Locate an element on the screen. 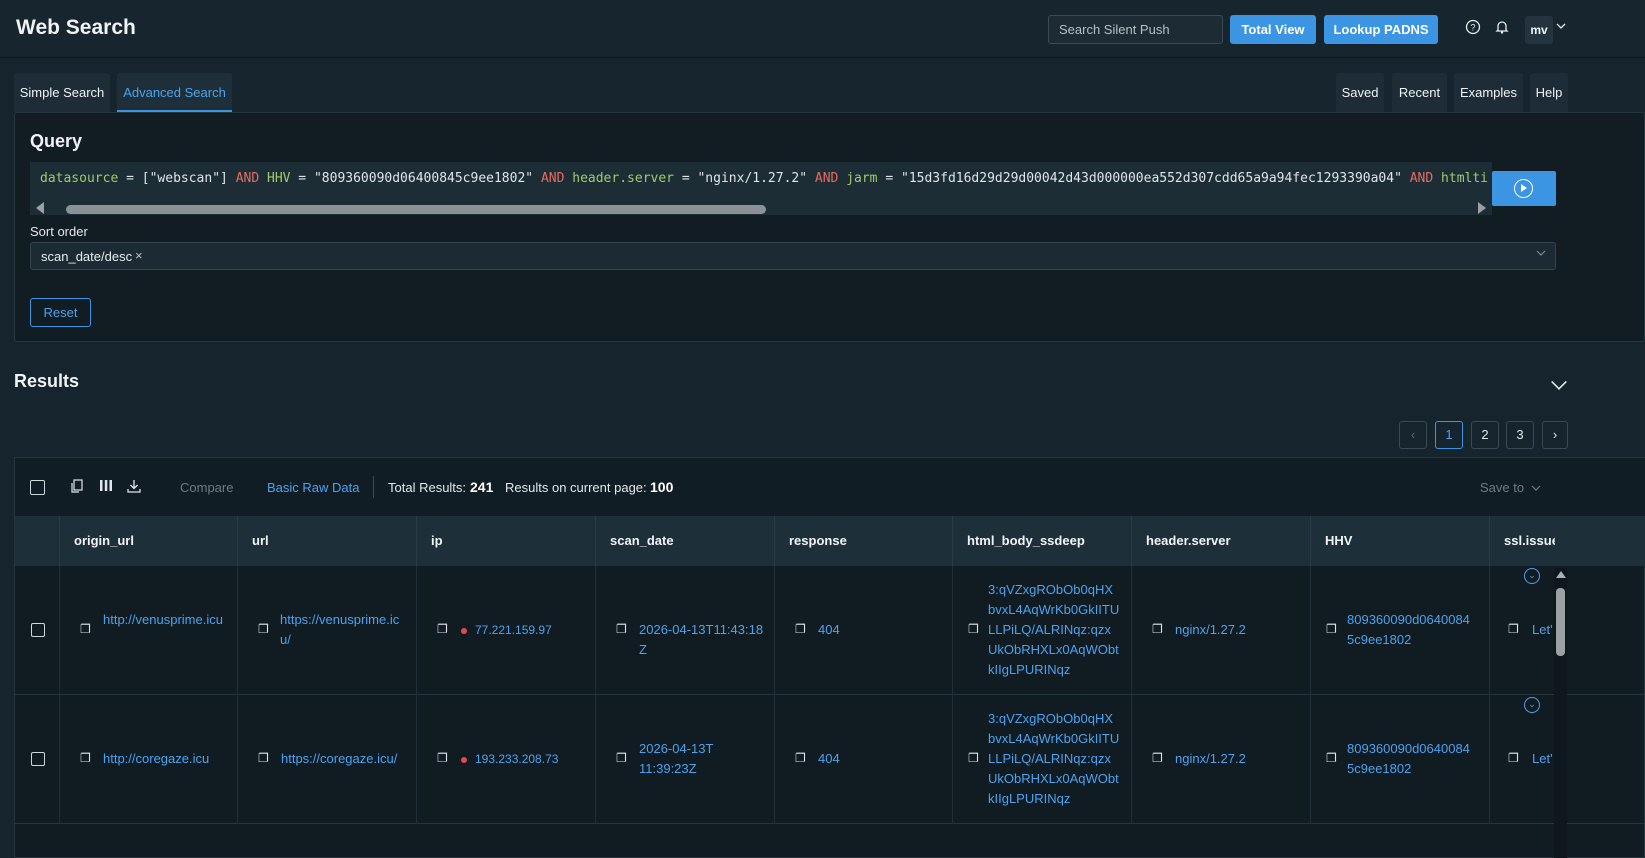 The width and height of the screenshot is (1645, 858). close-icon: × is located at coordinates (139, 255).